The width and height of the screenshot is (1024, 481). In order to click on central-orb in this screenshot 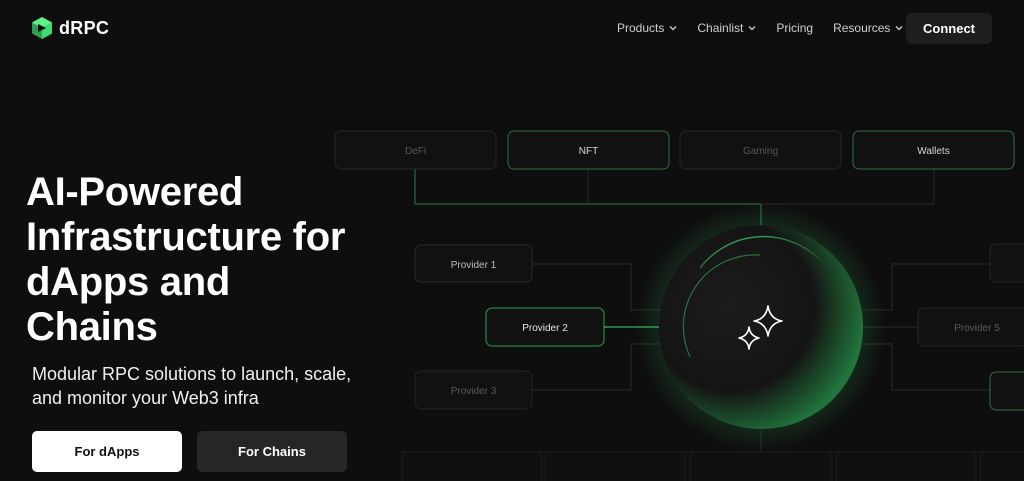, I will do `click(761, 327)`.